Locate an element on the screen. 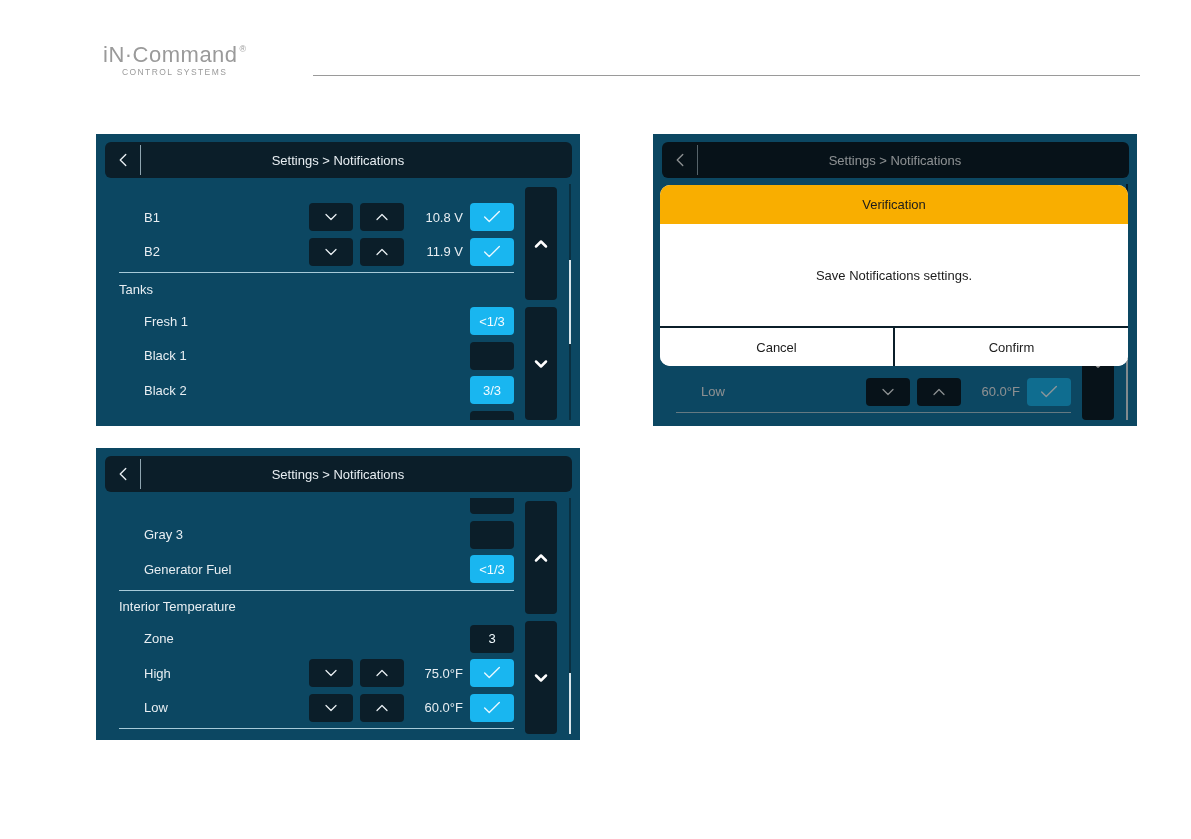 The height and width of the screenshot is (839, 1191). setting-label: Black 1 is located at coordinates (165, 356).